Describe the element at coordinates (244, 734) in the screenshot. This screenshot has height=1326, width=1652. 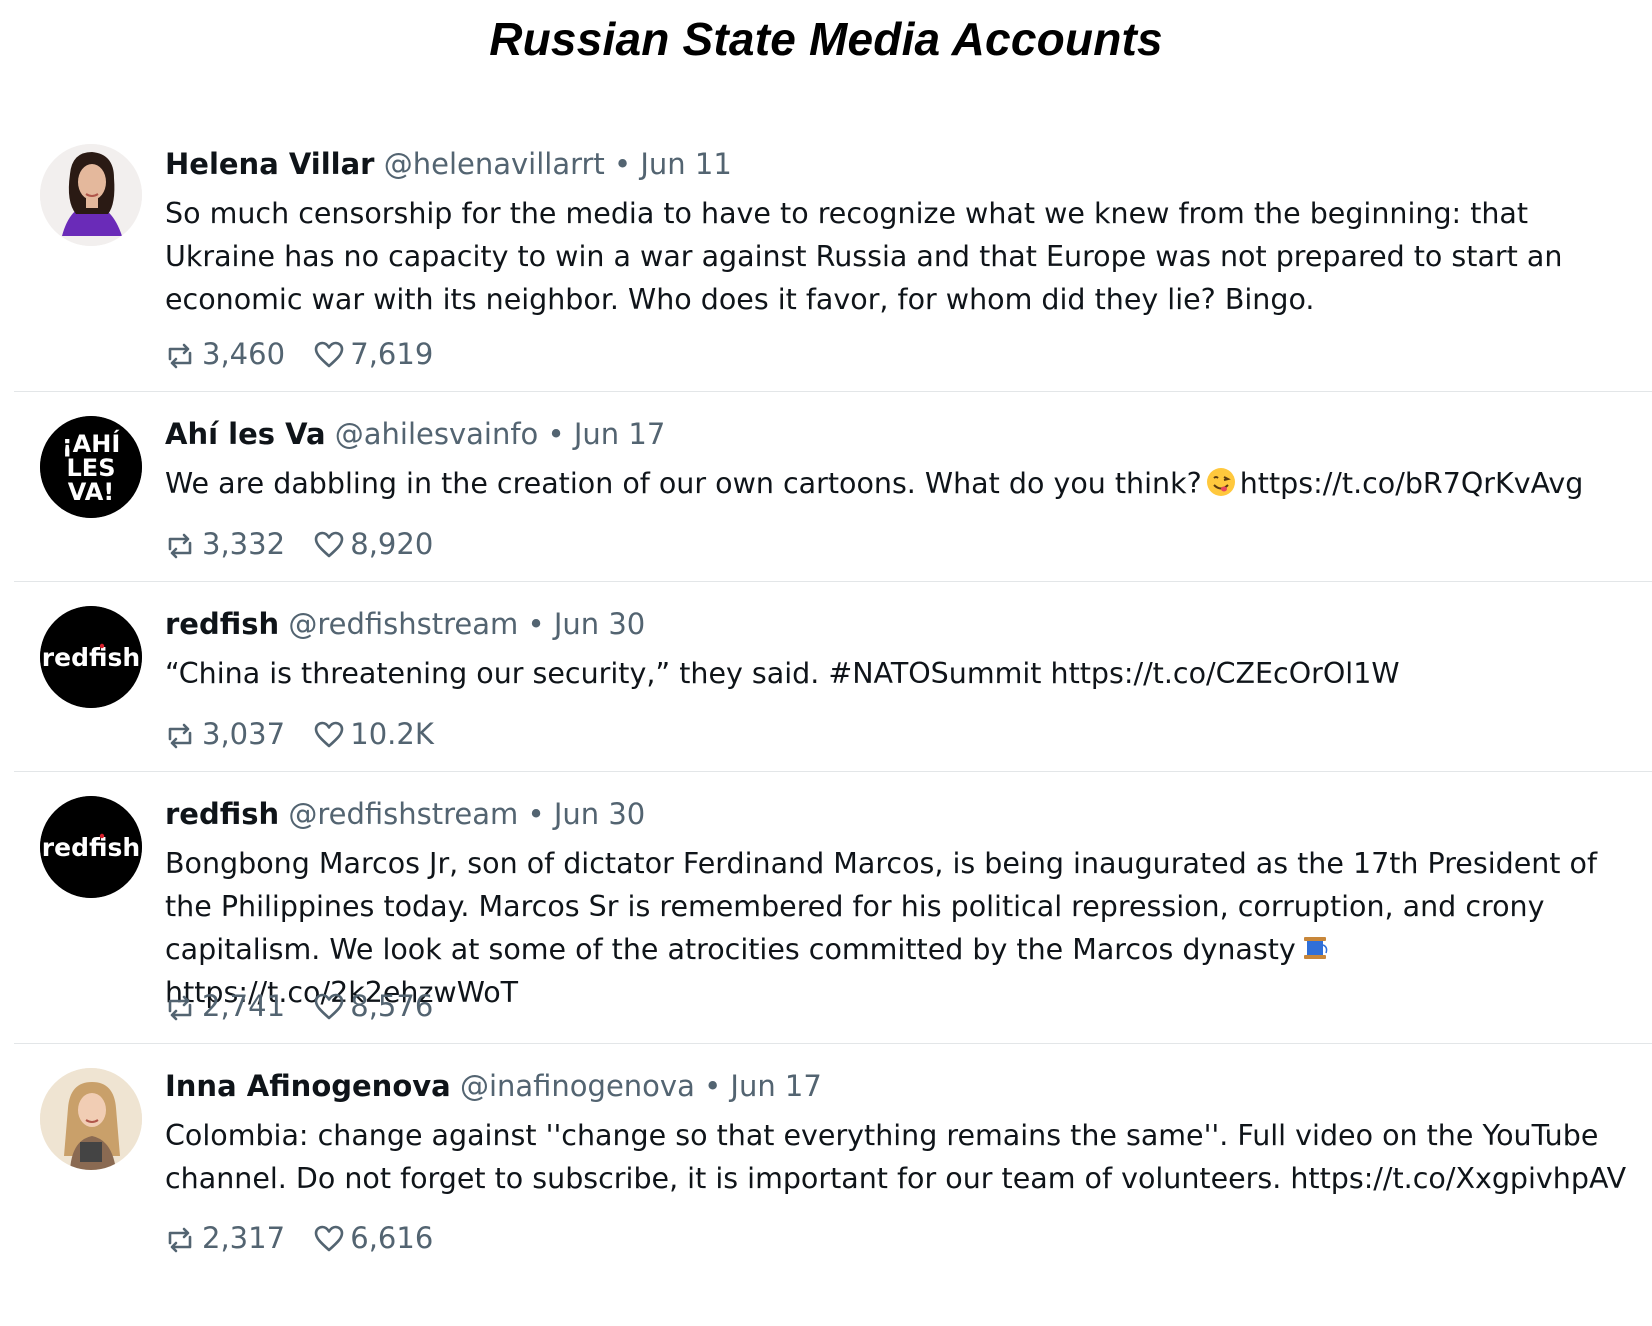
I see `retweet-count: 3,037` at that location.